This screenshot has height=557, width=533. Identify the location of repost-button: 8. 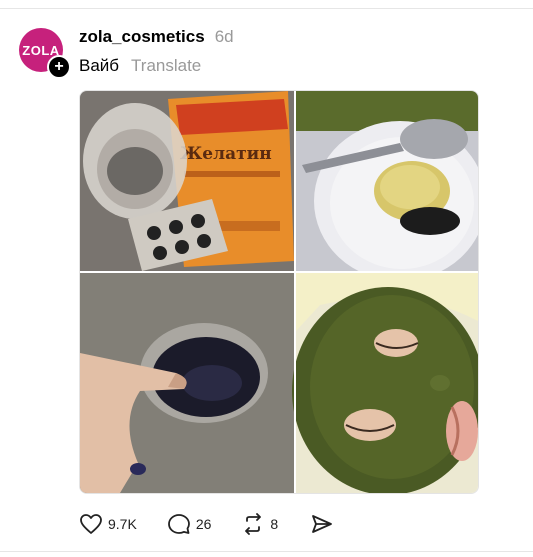
(259, 524).